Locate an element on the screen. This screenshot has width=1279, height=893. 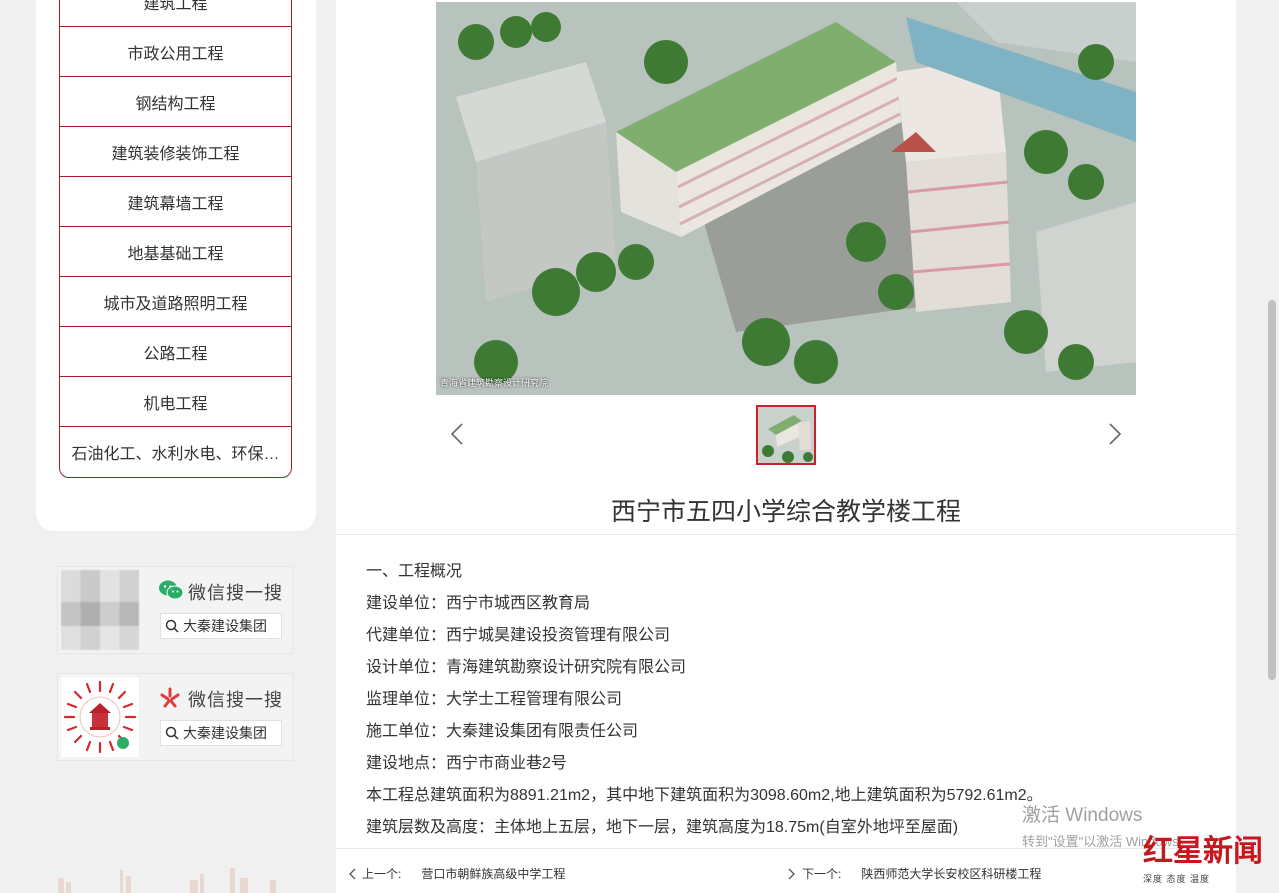
chevron-left-icon is located at coordinates (352, 873).